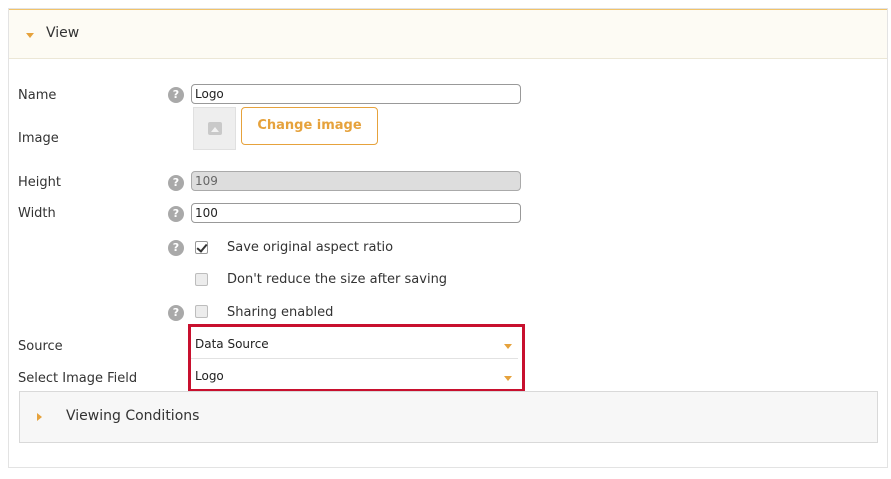  I want to click on highlight-frame, so click(356, 358).